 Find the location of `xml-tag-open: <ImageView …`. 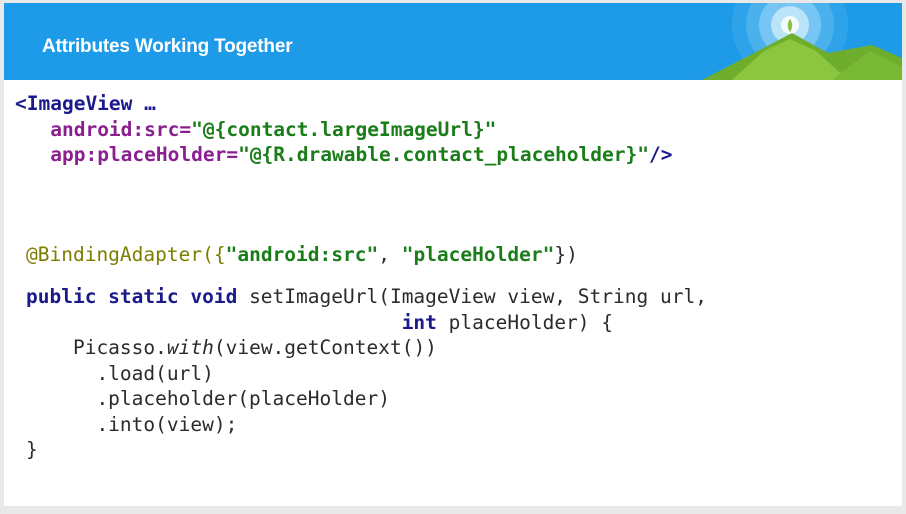

xml-tag-open: <ImageView … is located at coordinates (85, 103).